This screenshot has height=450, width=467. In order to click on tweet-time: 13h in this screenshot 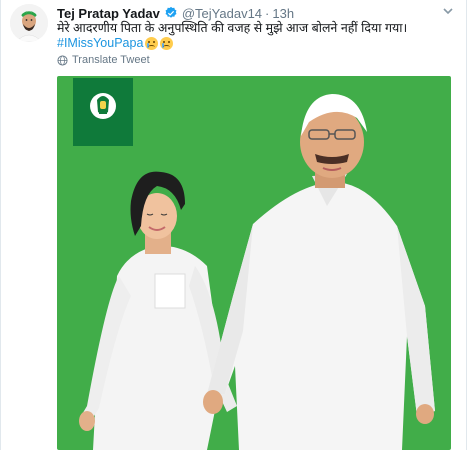, I will do `click(283, 13)`.